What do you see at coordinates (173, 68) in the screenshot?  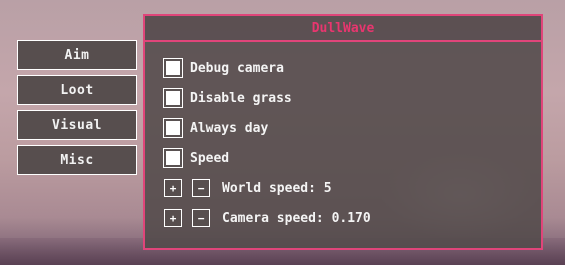 I see `debug-camera-checkbox` at bounding box center [173, 68].